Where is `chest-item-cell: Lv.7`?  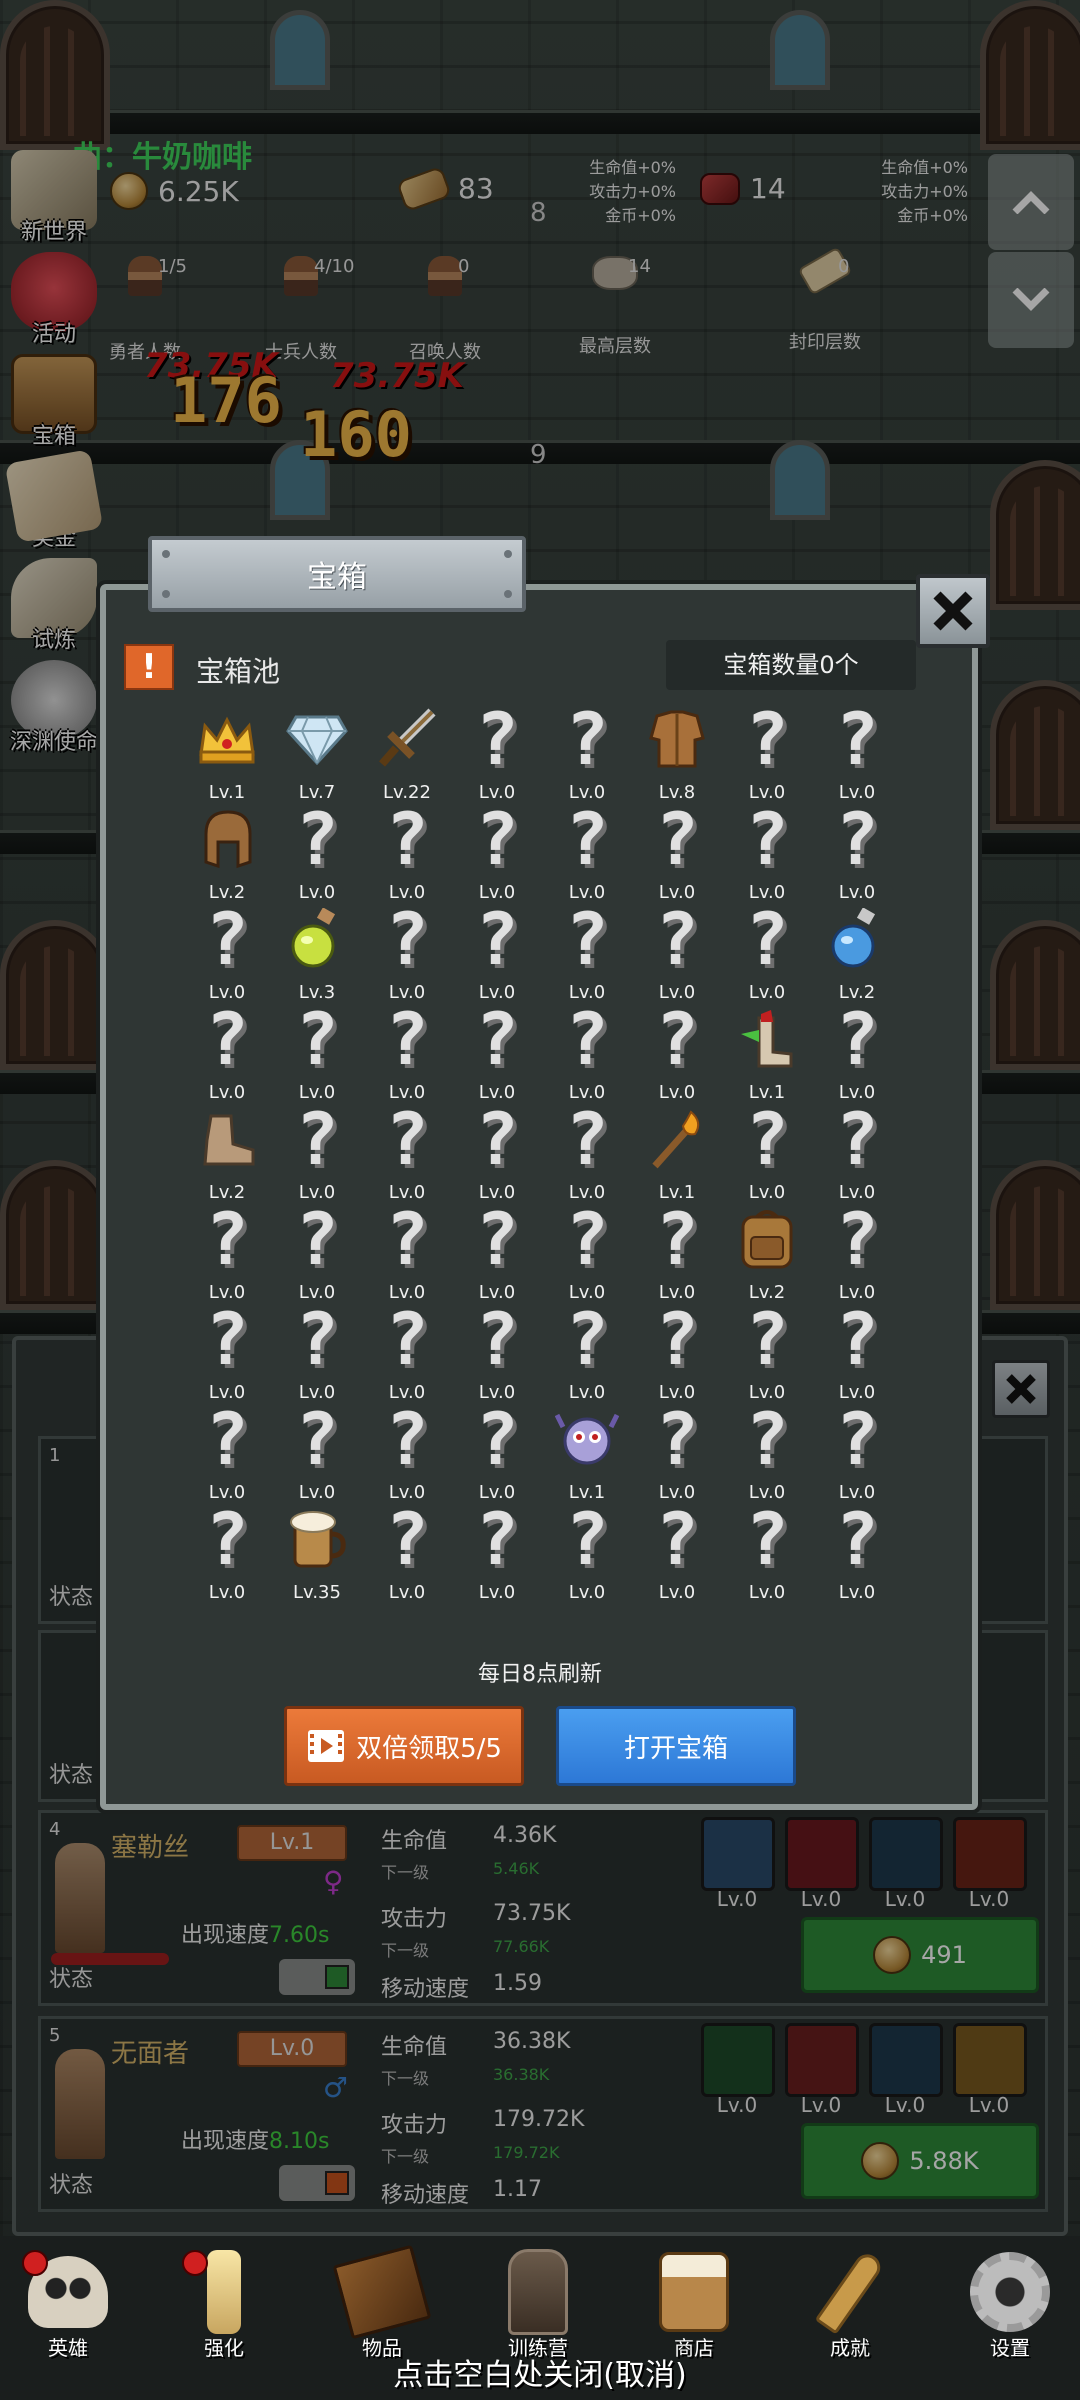 chest-item-cell: Lv.7 is located at coordinates (317, 751).